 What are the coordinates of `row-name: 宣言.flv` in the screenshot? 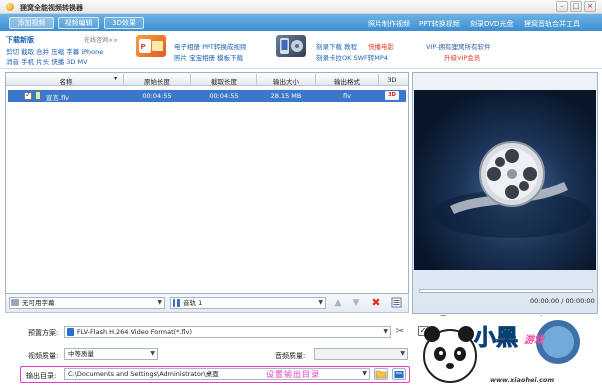 It's located at (58, 98).